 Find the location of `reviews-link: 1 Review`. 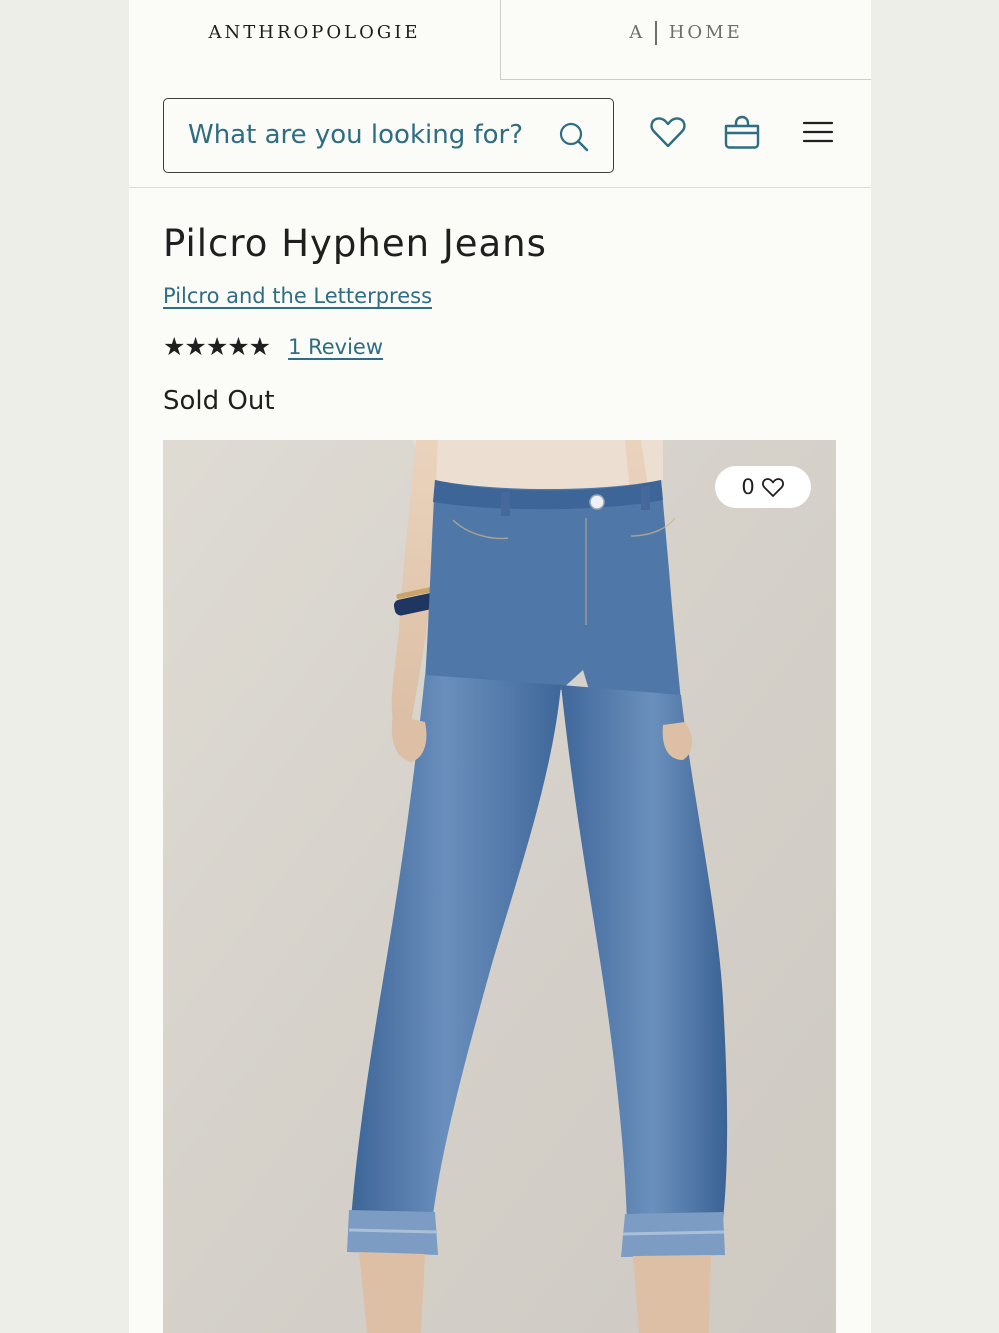

reviews-link: 1 Review is located at coordinates (335, 347).